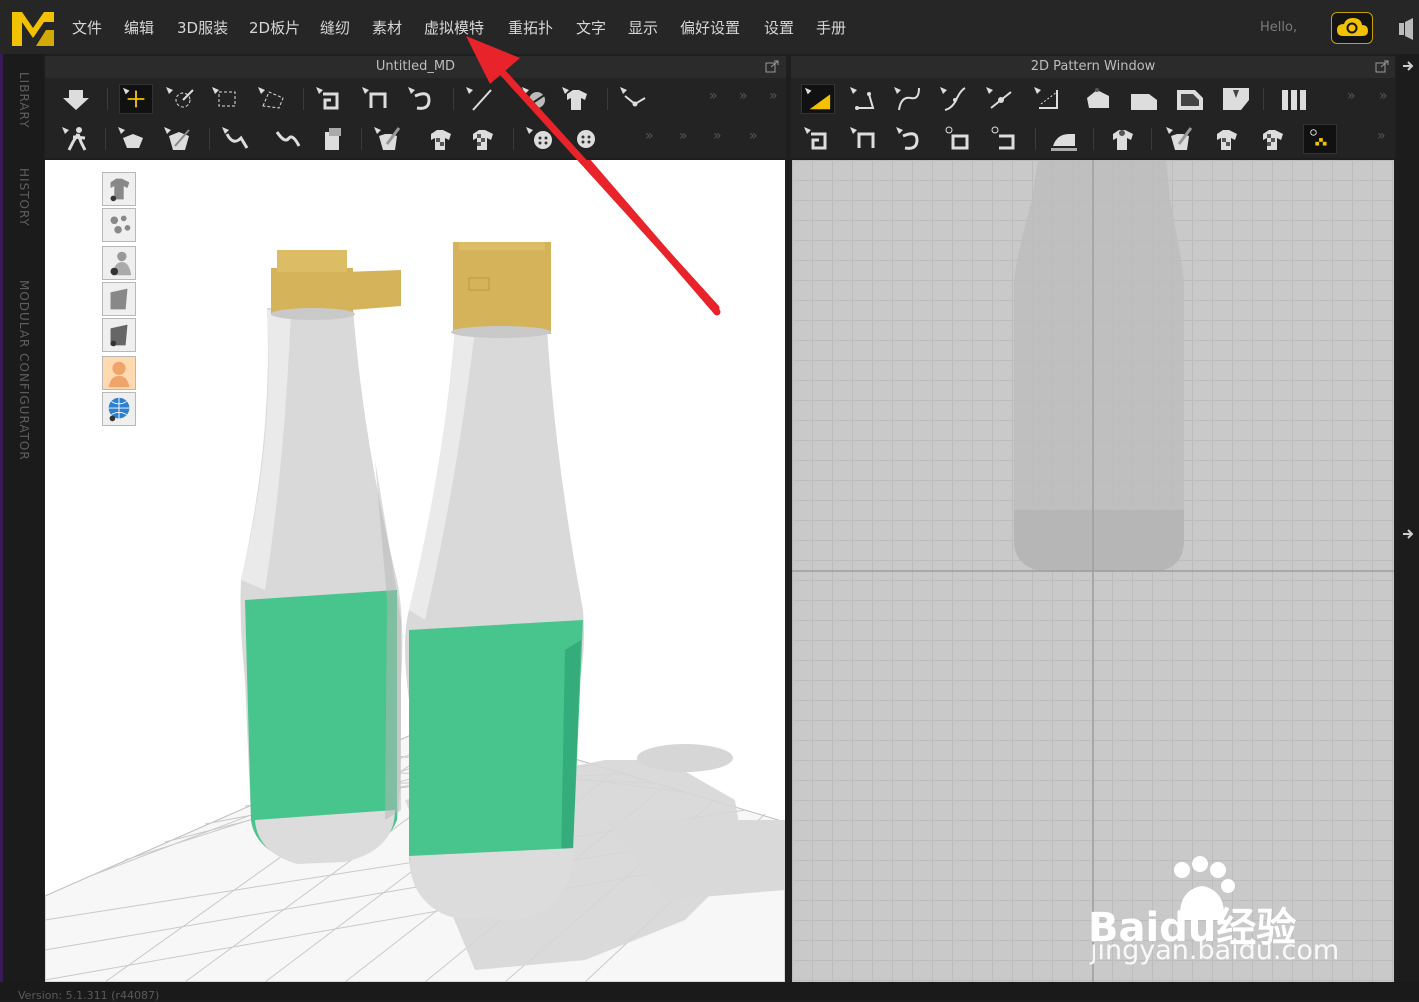 Image resolution: width=1419 pixels, height=1002 pixels. What do you see at coordinates (226, 99) in the screenshot?
I see `select-mesh-box-icon` at bounding box center [226, 99].